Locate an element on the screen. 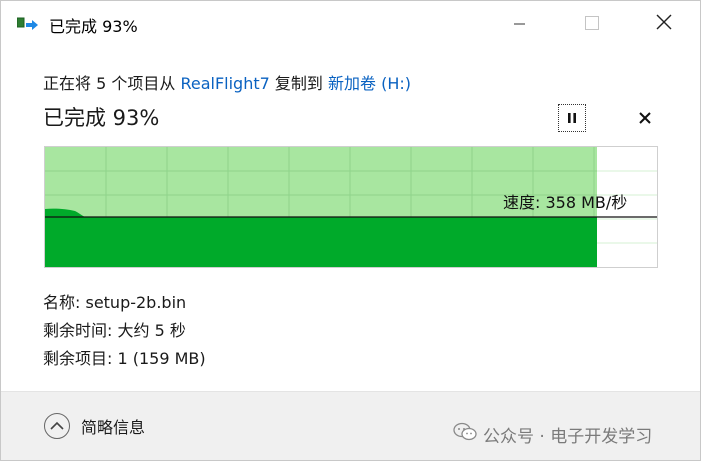  maximize-button is located at coordinates (592, 24).